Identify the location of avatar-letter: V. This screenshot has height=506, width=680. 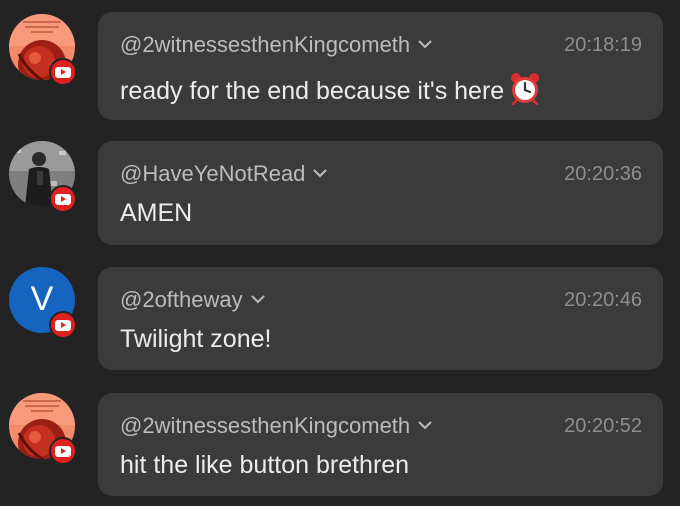
(42, 299).